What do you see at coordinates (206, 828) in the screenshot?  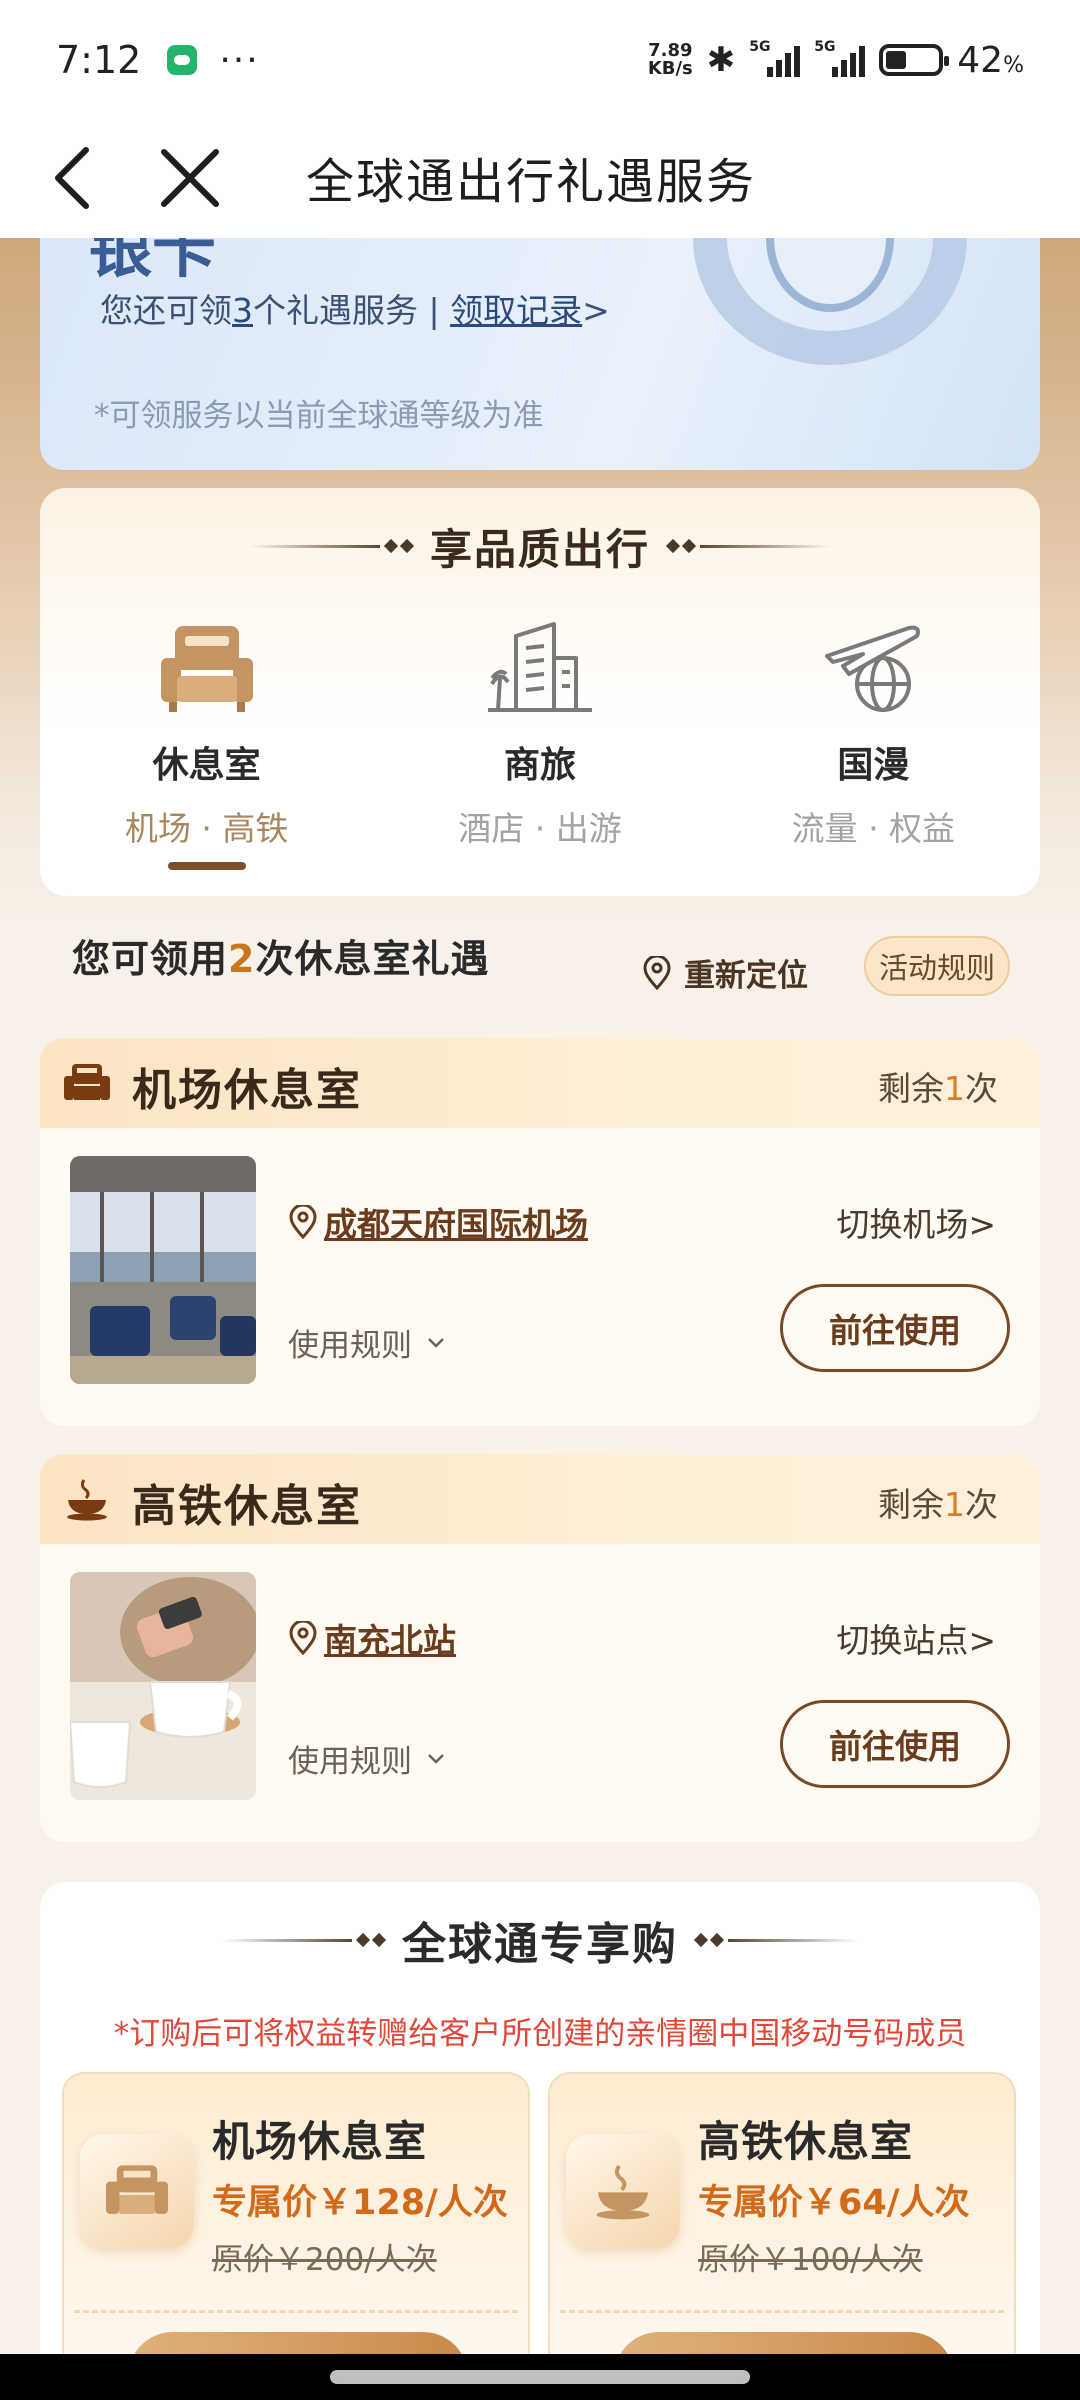 I see `tab-lounge-sub: 机场 · 高铁` at bounding box center [206, 828].